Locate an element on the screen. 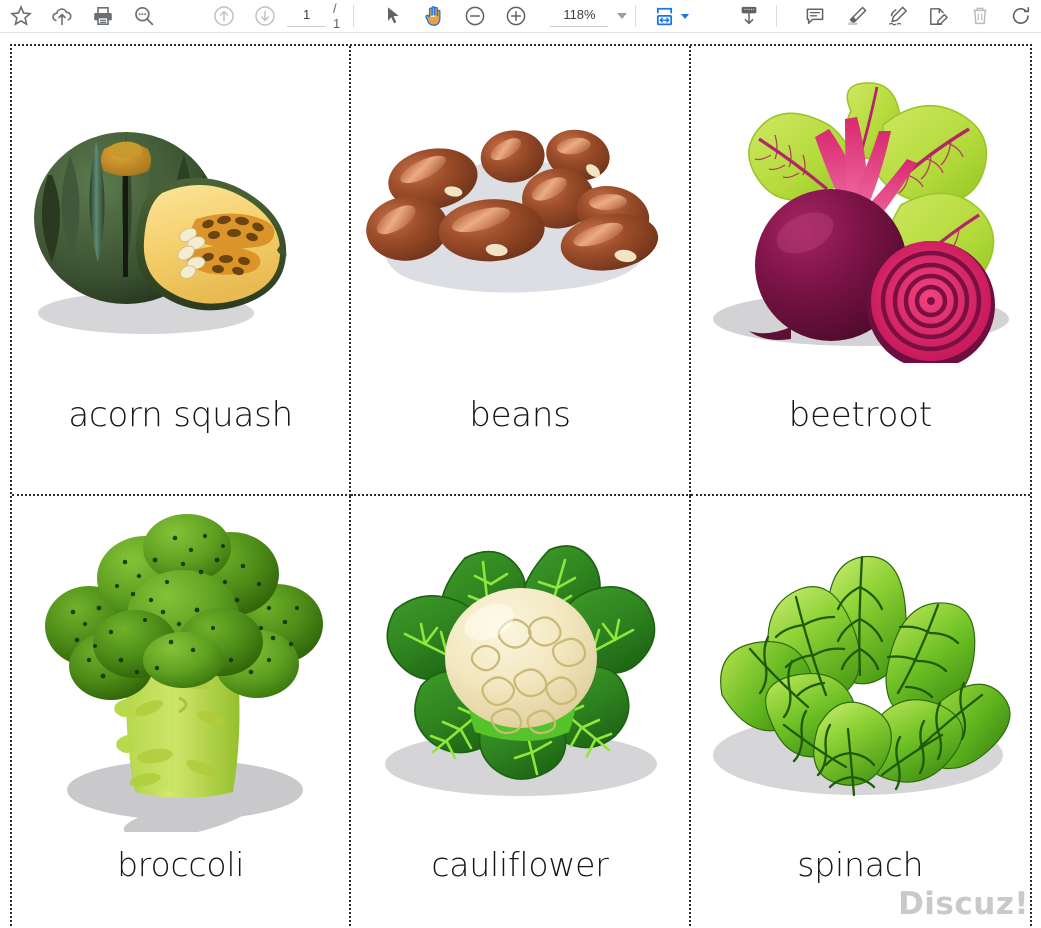  chevron-down-icon is located at coordinates (622, 16).